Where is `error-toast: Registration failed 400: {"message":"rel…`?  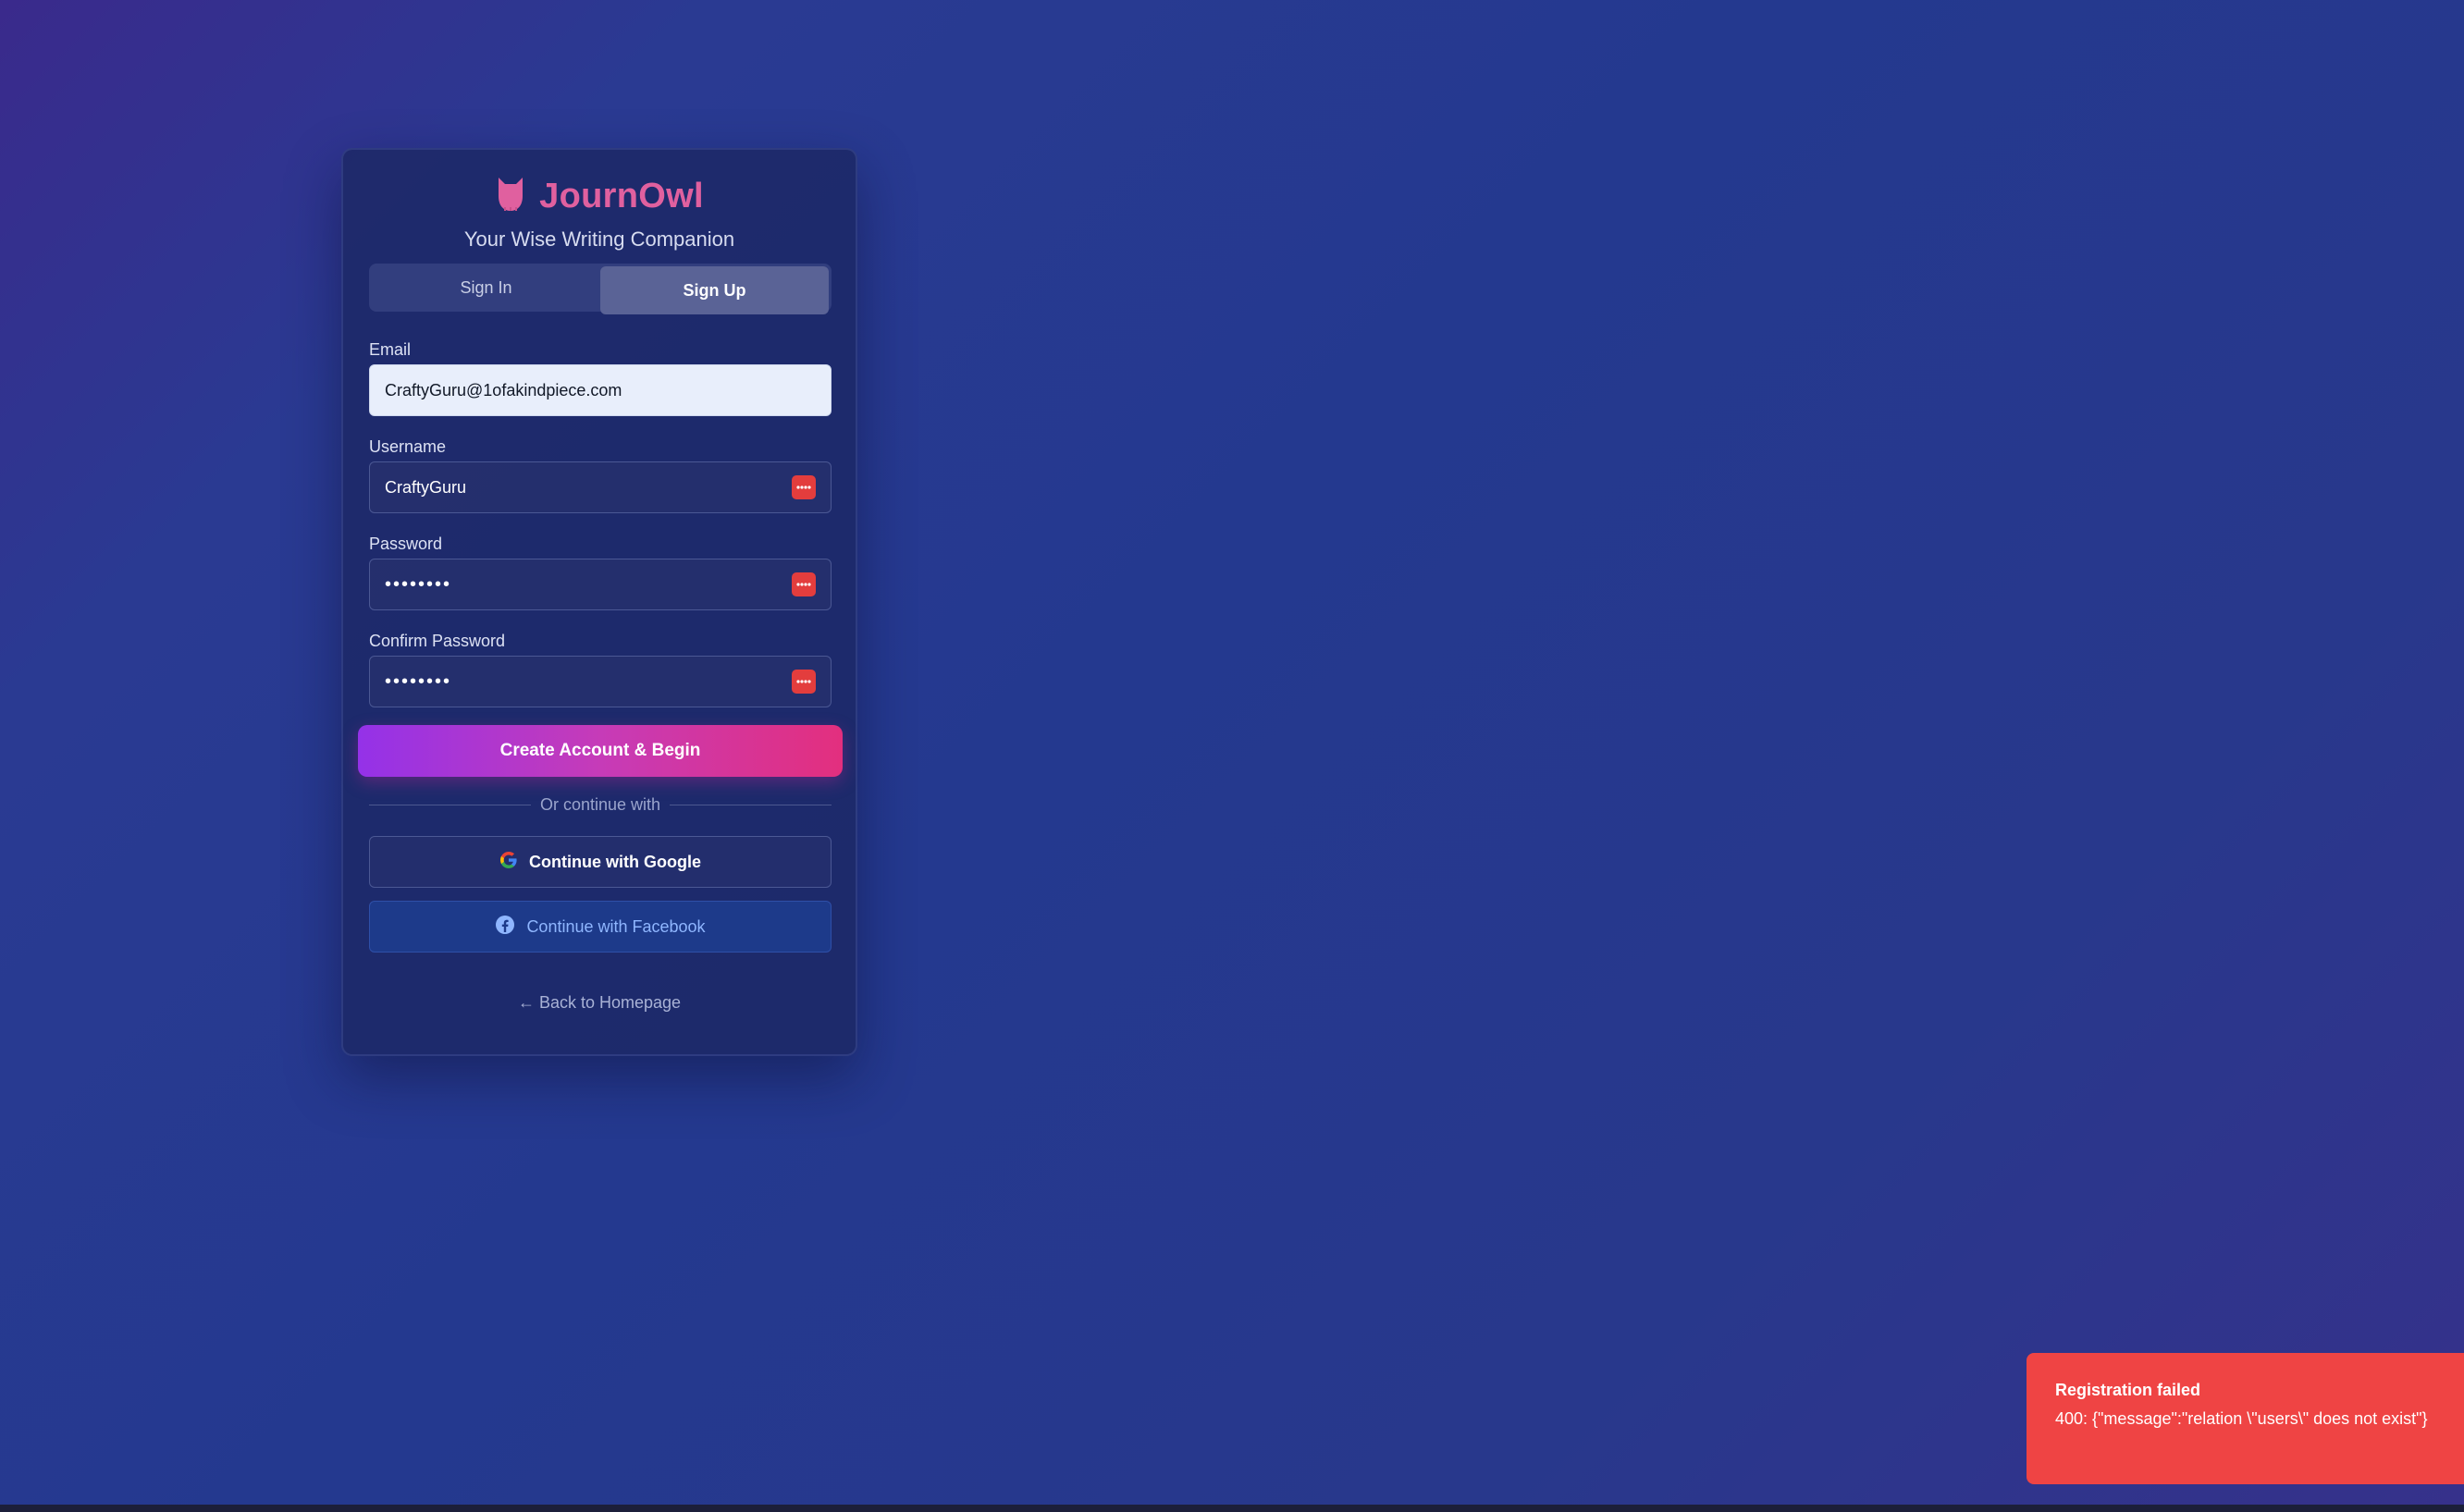
error-toast: Registration failed 400: {"message":"rel… is located at coordinates (2245, 1418).